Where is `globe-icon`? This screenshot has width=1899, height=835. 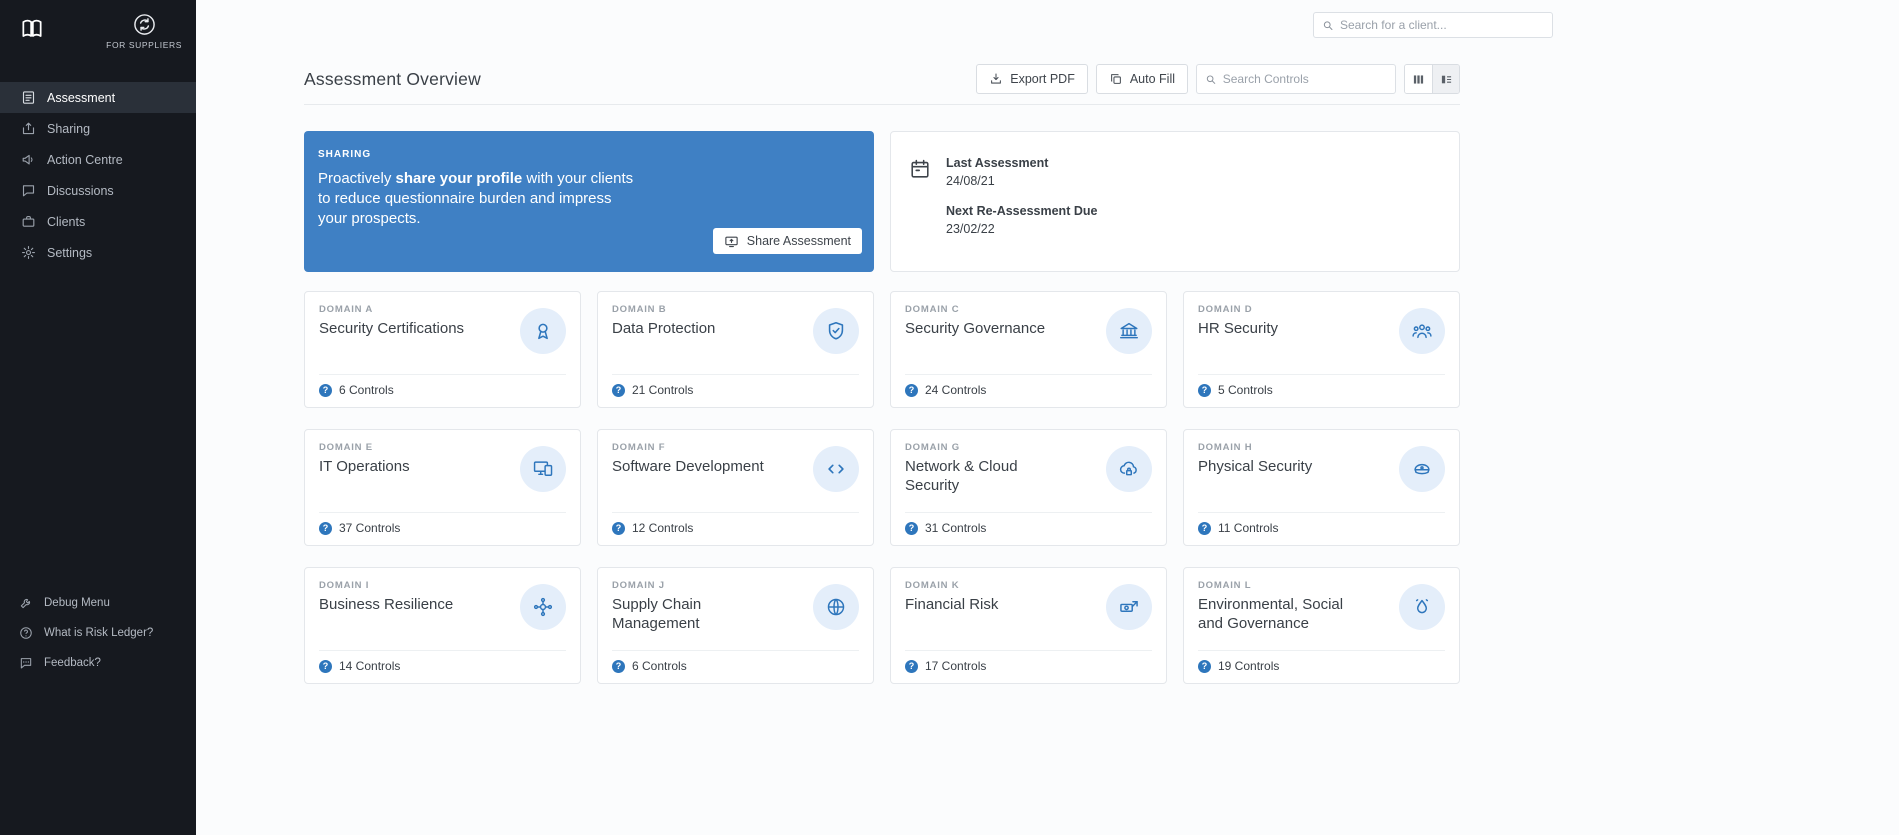 globe-icon is located at coordinates (836, 607).